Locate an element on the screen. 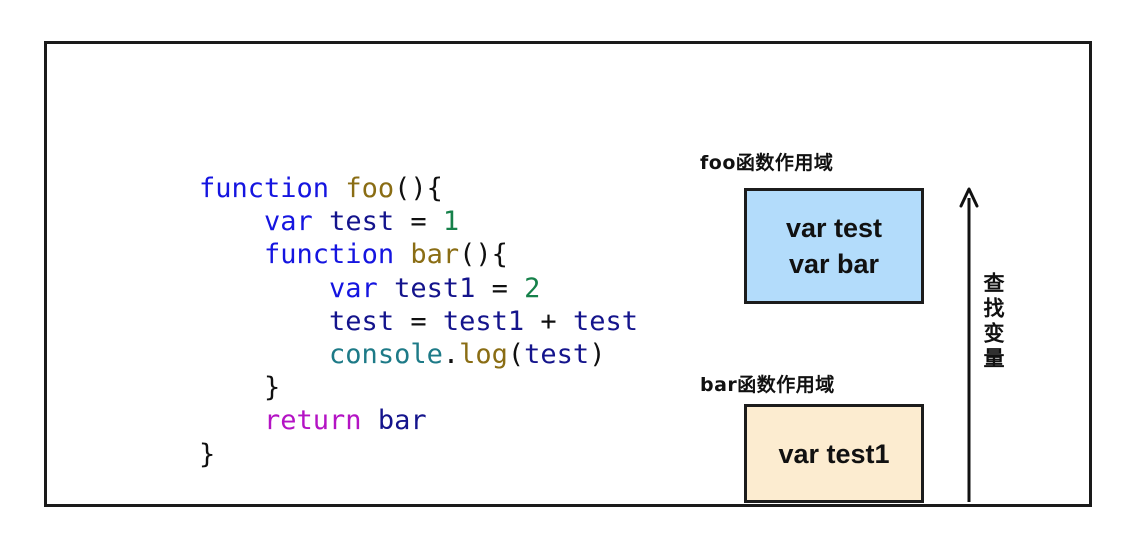  bar-scope-box: var test1 is located at coordinates (834, 453).